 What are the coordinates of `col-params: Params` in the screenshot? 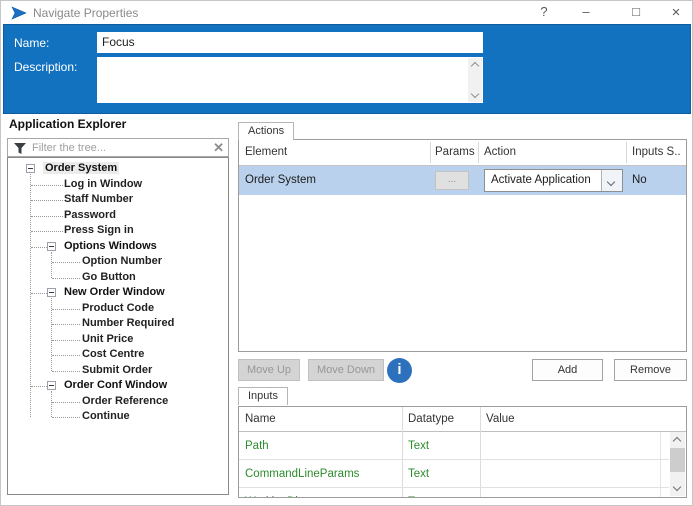 It's located at (455, 152).